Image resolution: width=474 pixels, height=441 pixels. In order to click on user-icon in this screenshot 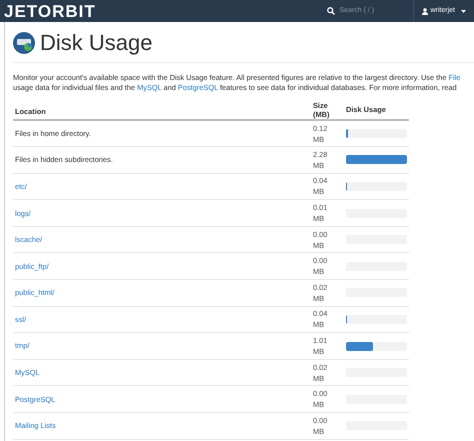, I will do `click(425, 11)`.